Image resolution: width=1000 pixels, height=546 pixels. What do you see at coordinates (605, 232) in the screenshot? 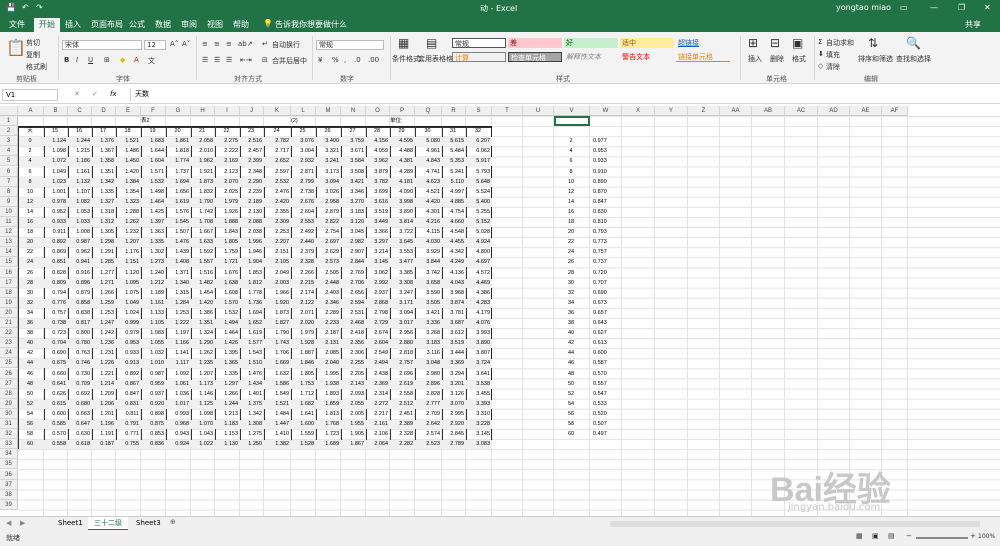
I see `cell: 0.793` at bounding box center [605, 232].